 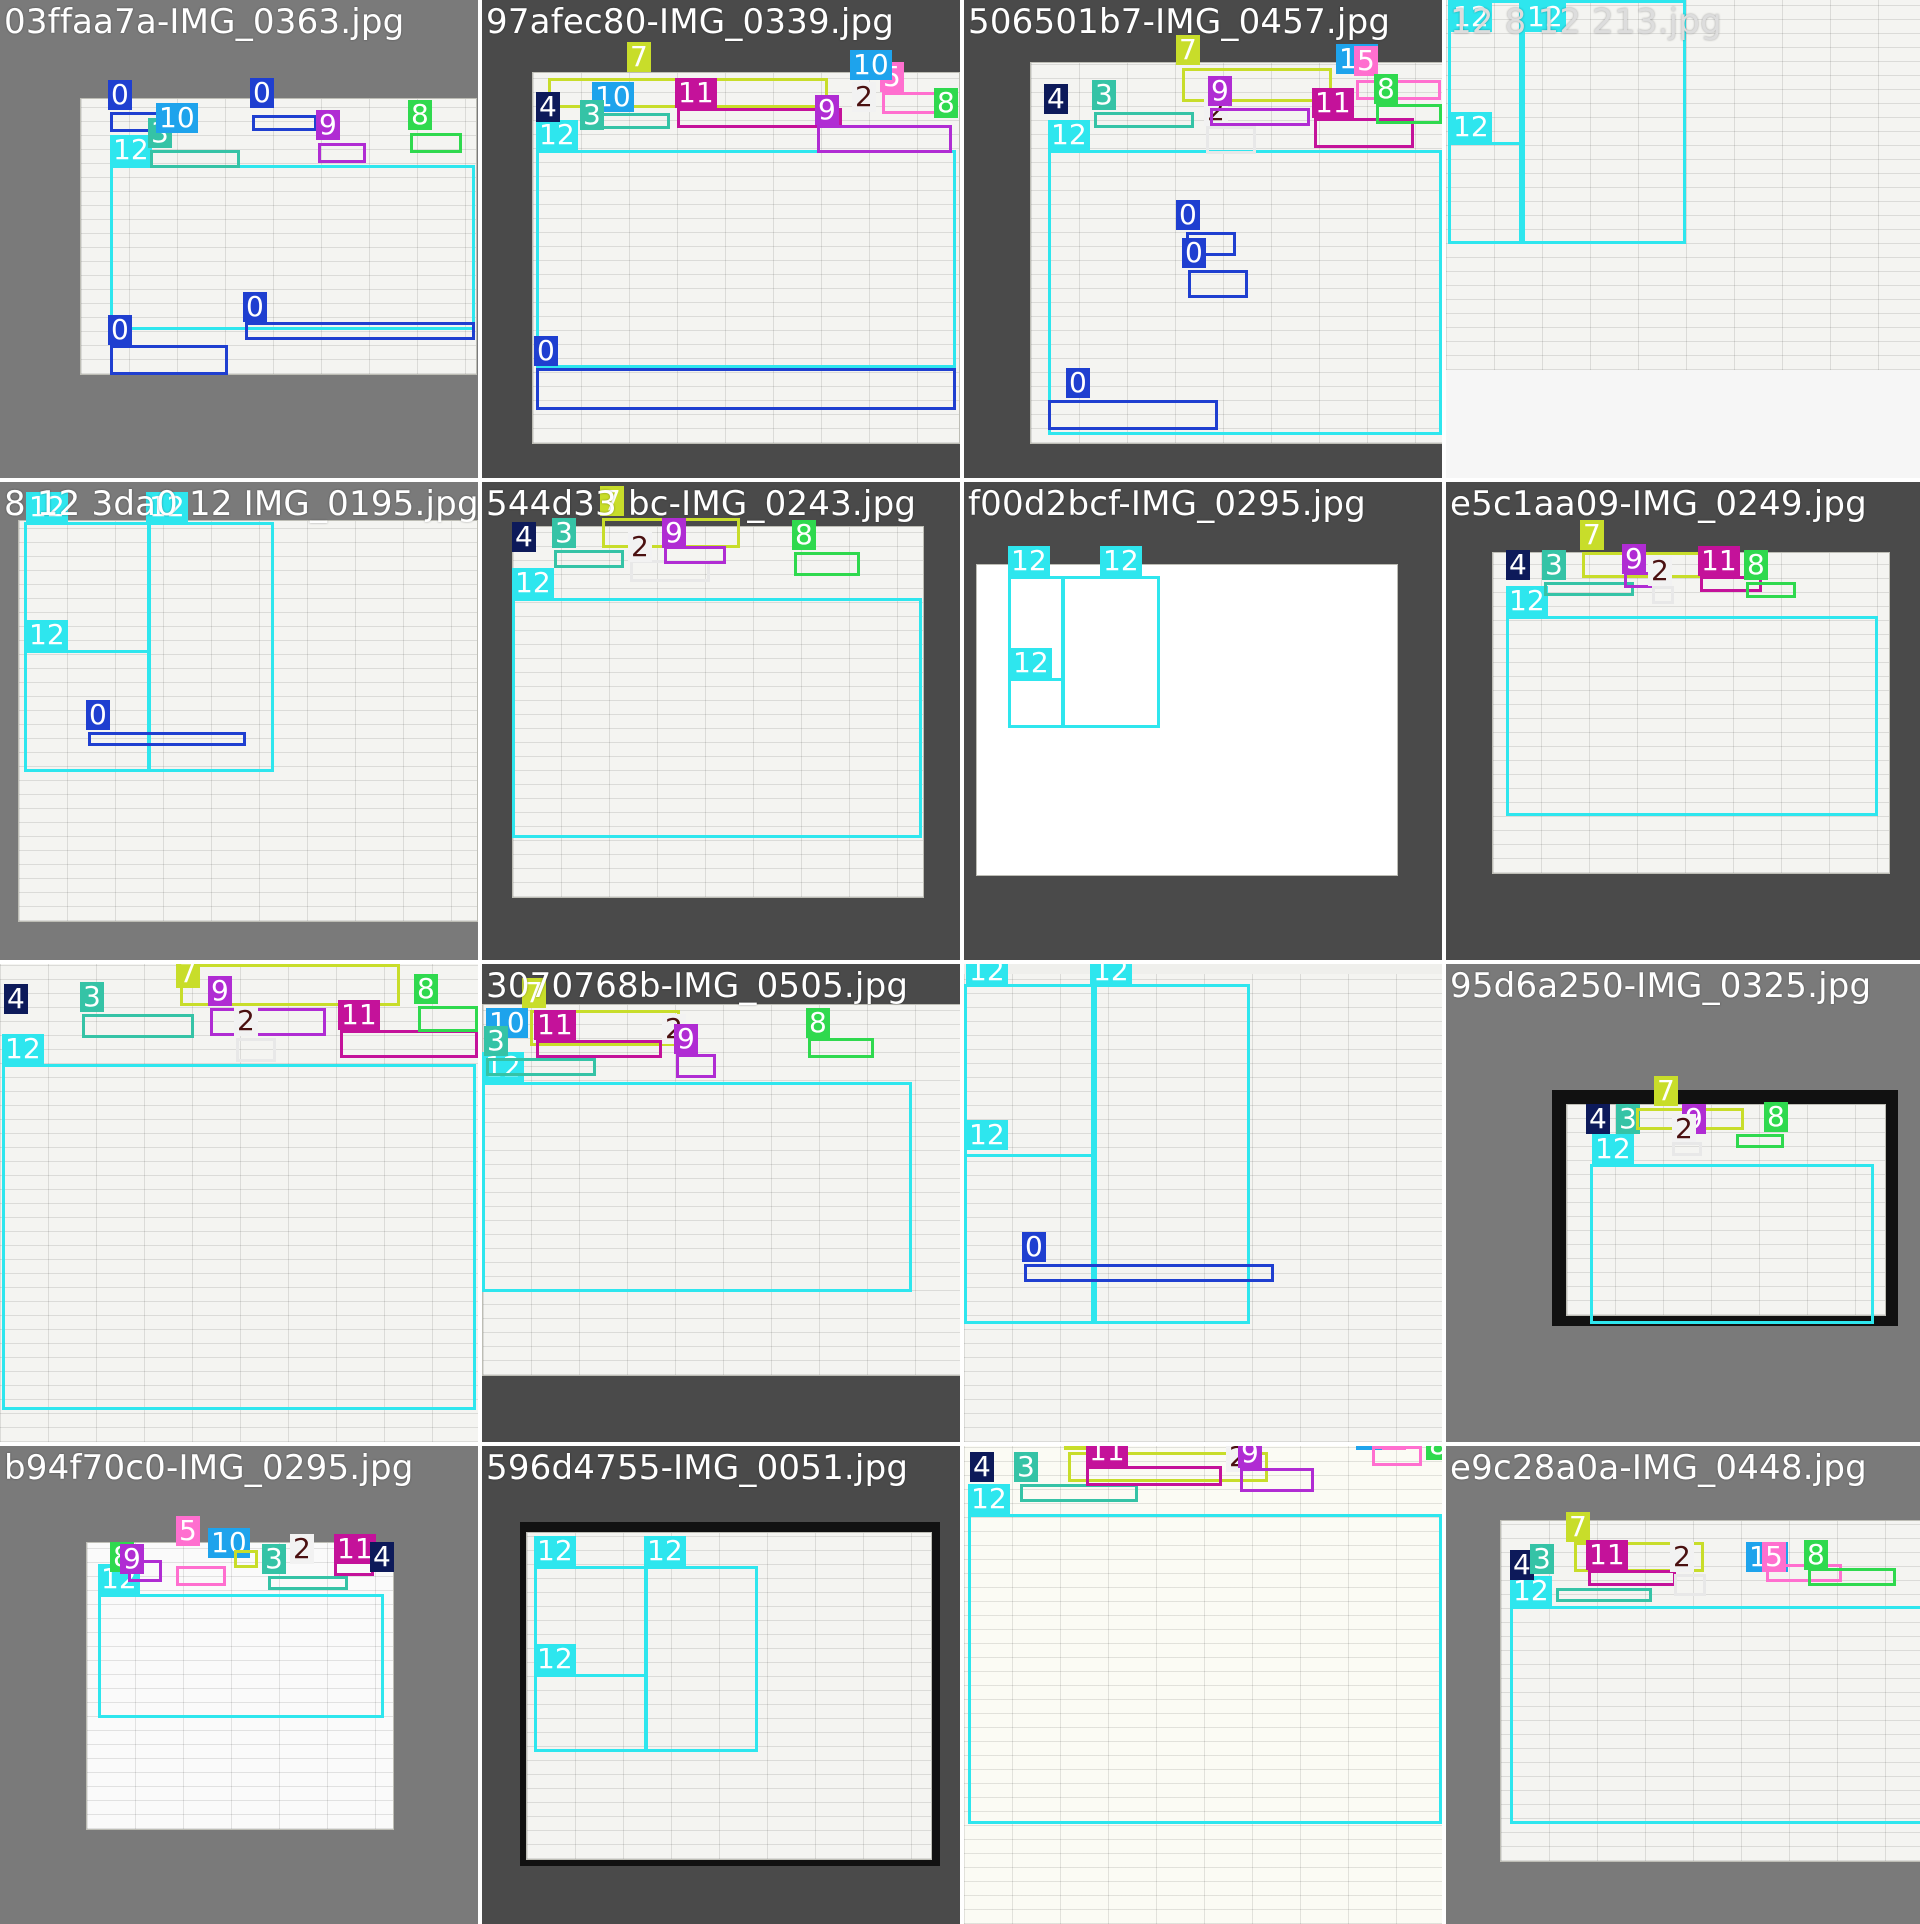 I want to click on filename-label: 8 12 3da0 12 IMG_0195.jpg, so click(x=241, y=504).